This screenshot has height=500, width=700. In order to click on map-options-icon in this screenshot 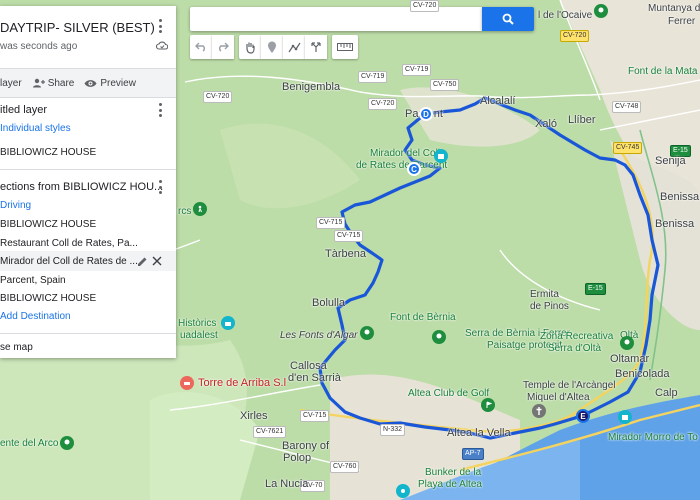, I will do `click(160, 26)`.